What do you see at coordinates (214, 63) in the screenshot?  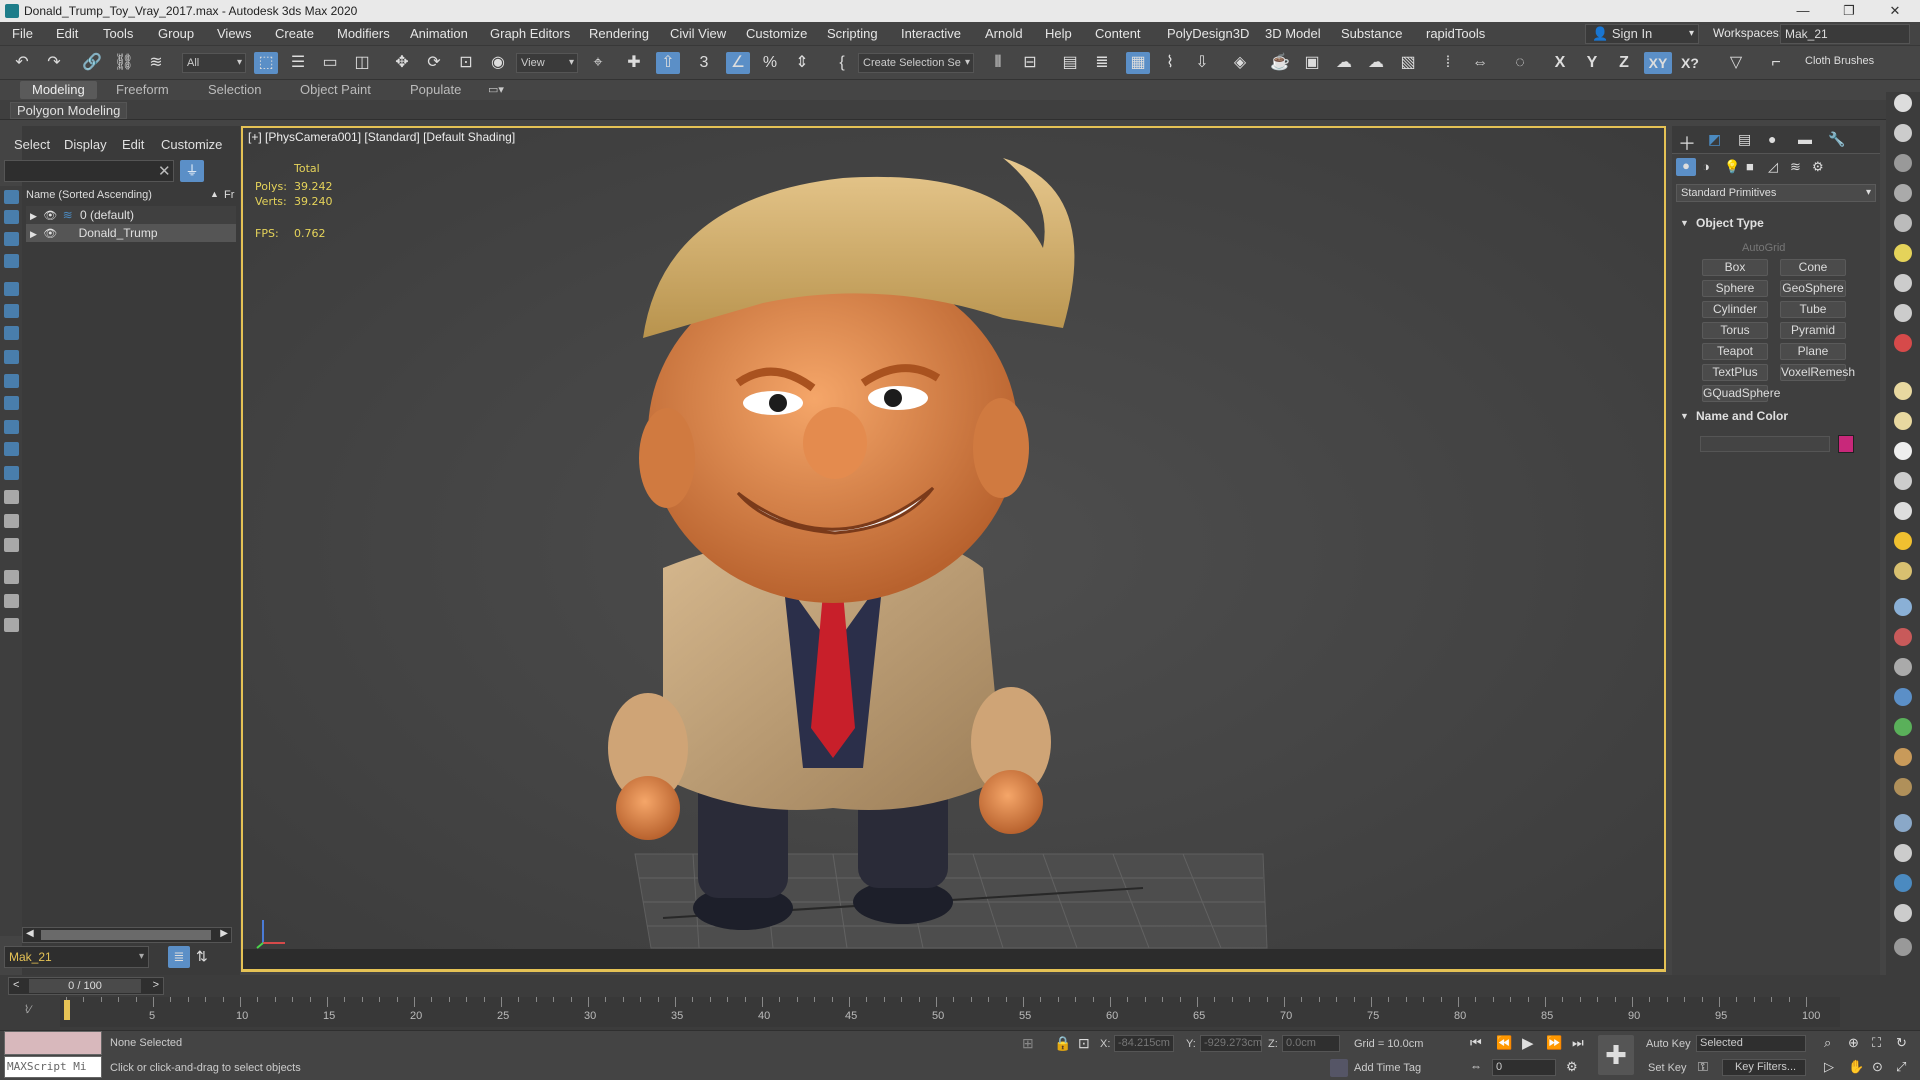 I see `selection-filter-dropdown: All` at bounding box center [214, 63].